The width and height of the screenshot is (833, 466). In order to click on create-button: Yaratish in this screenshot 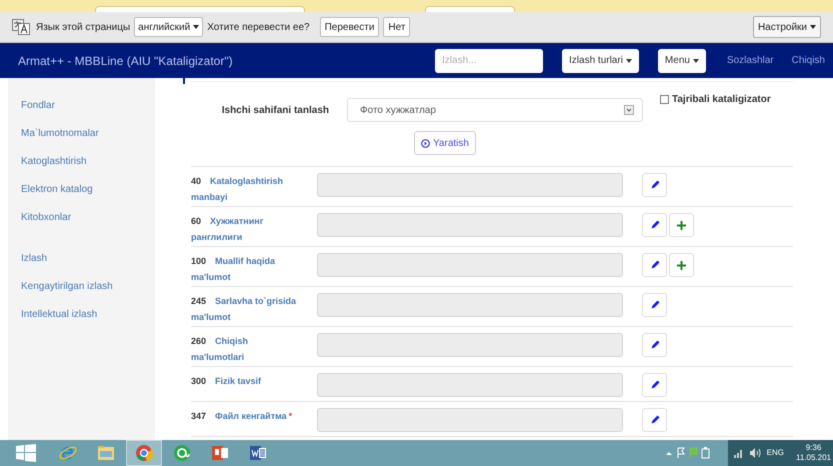, I will do `click(445, 143)`.